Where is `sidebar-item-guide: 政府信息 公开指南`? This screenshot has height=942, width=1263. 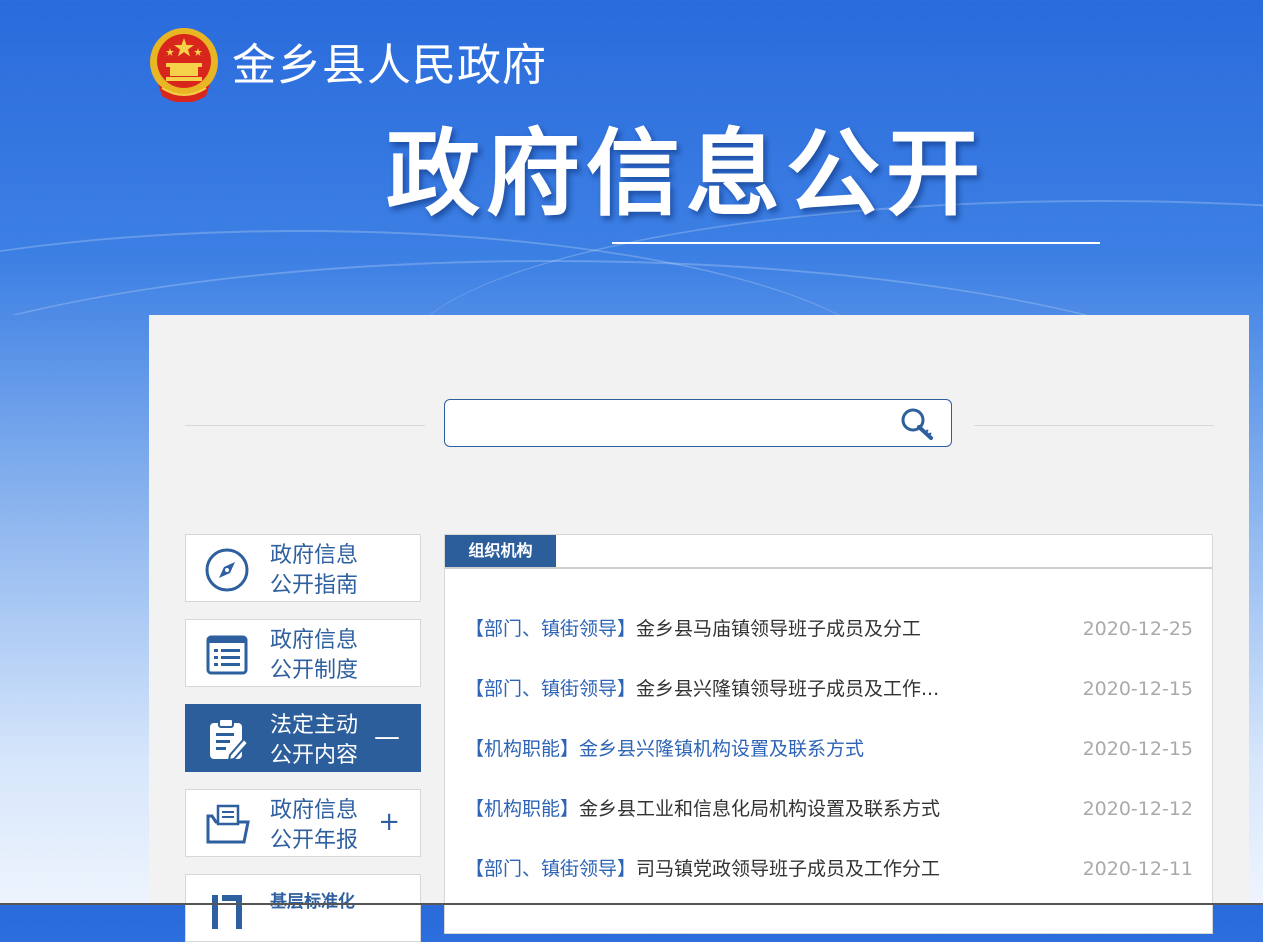
sidebar-item-guide: 政府信息 公开指南 is located at coordinates (303, 568).